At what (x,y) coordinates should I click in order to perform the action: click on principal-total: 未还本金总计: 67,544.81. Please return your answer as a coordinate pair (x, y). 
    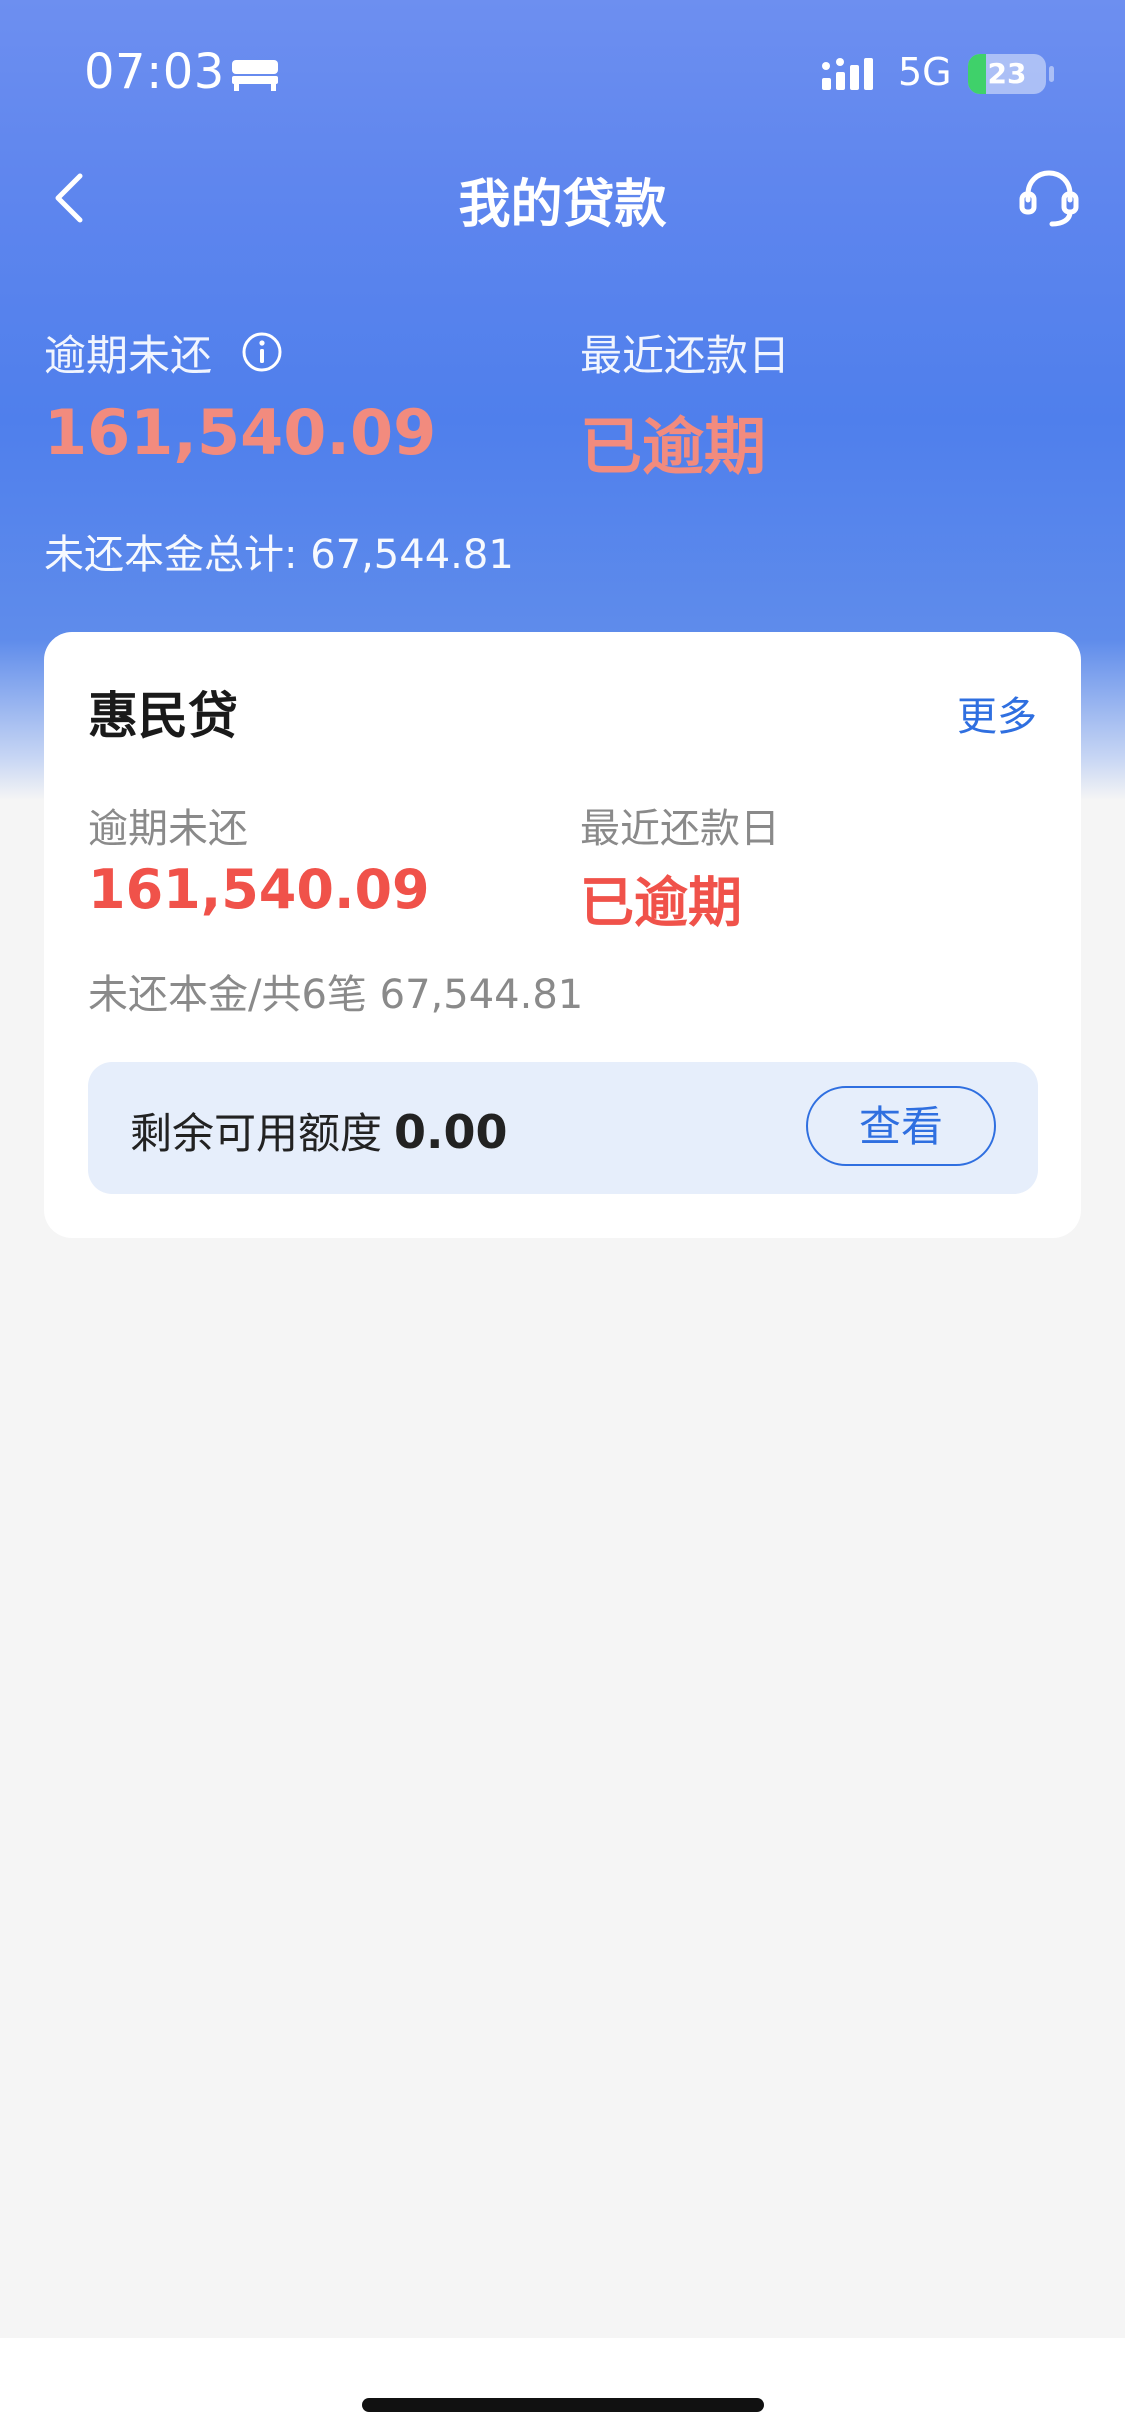
    Looking at the image, I should click on (279, 555).